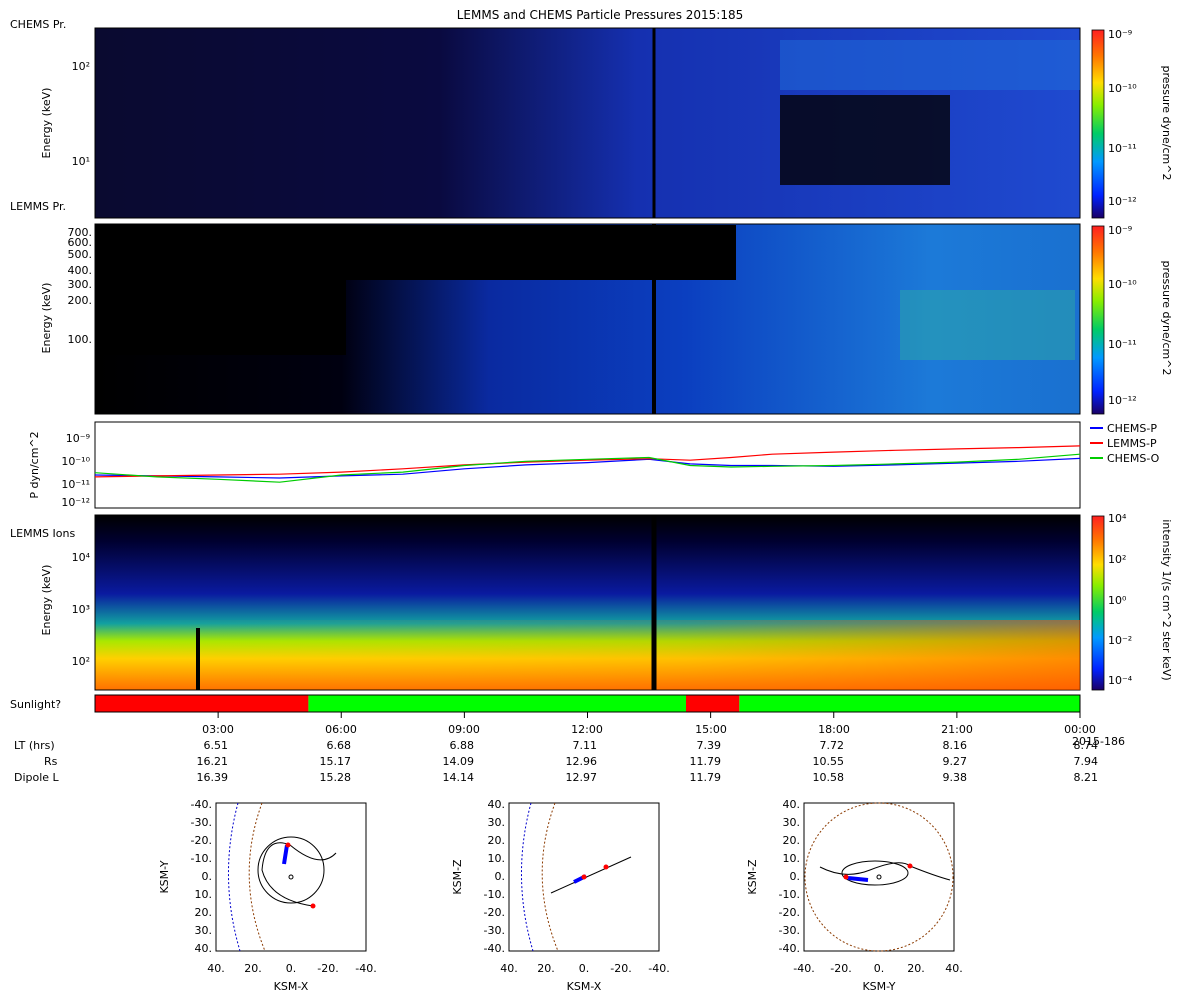 This screenshot has width=1200, height=1000. What do you see at coordinates (336, 761) in the screenshot?
I see `ephemeris-value: 15.17` at bounding box center [336, 761].